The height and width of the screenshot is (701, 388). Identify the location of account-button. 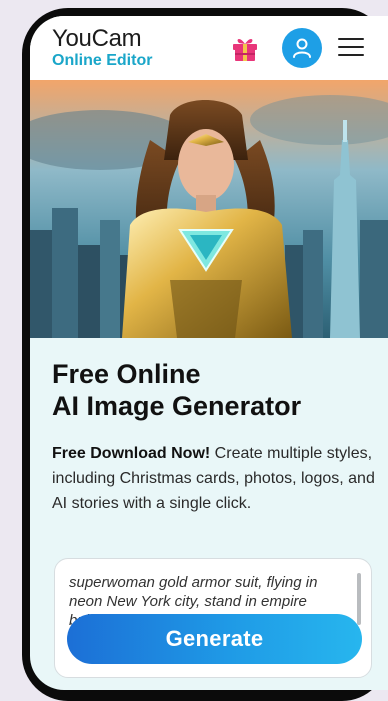
(302, 48).